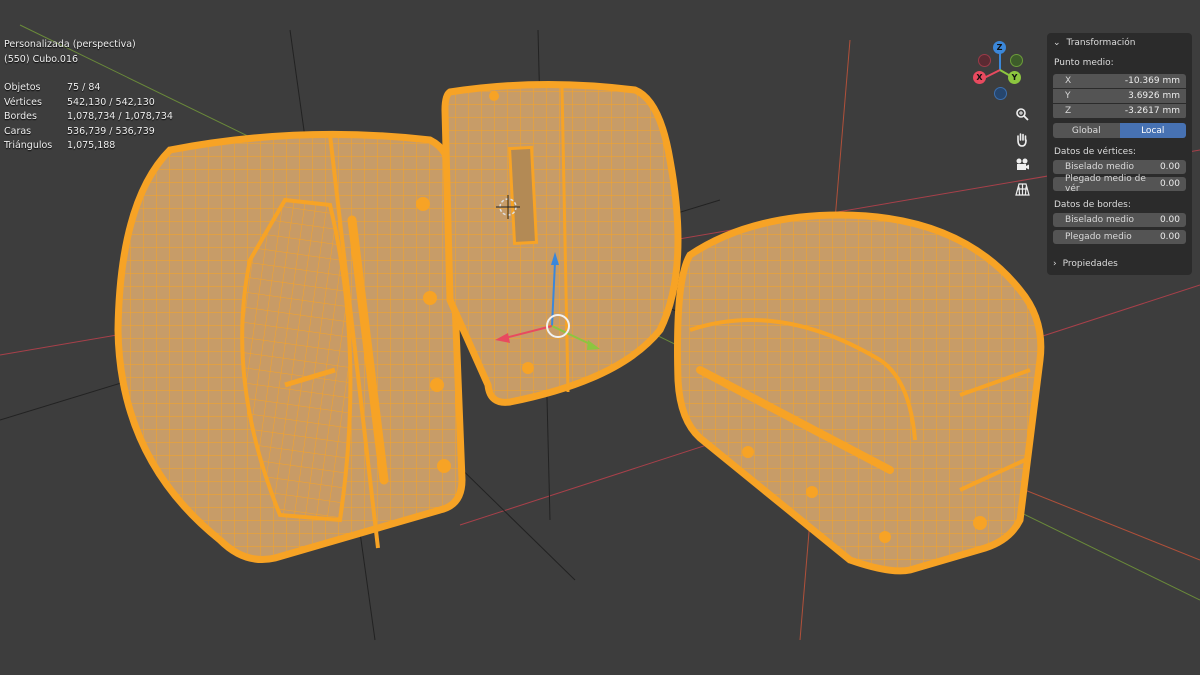  I want to click on chevron-right-icon: ›, so click(1055, 264).